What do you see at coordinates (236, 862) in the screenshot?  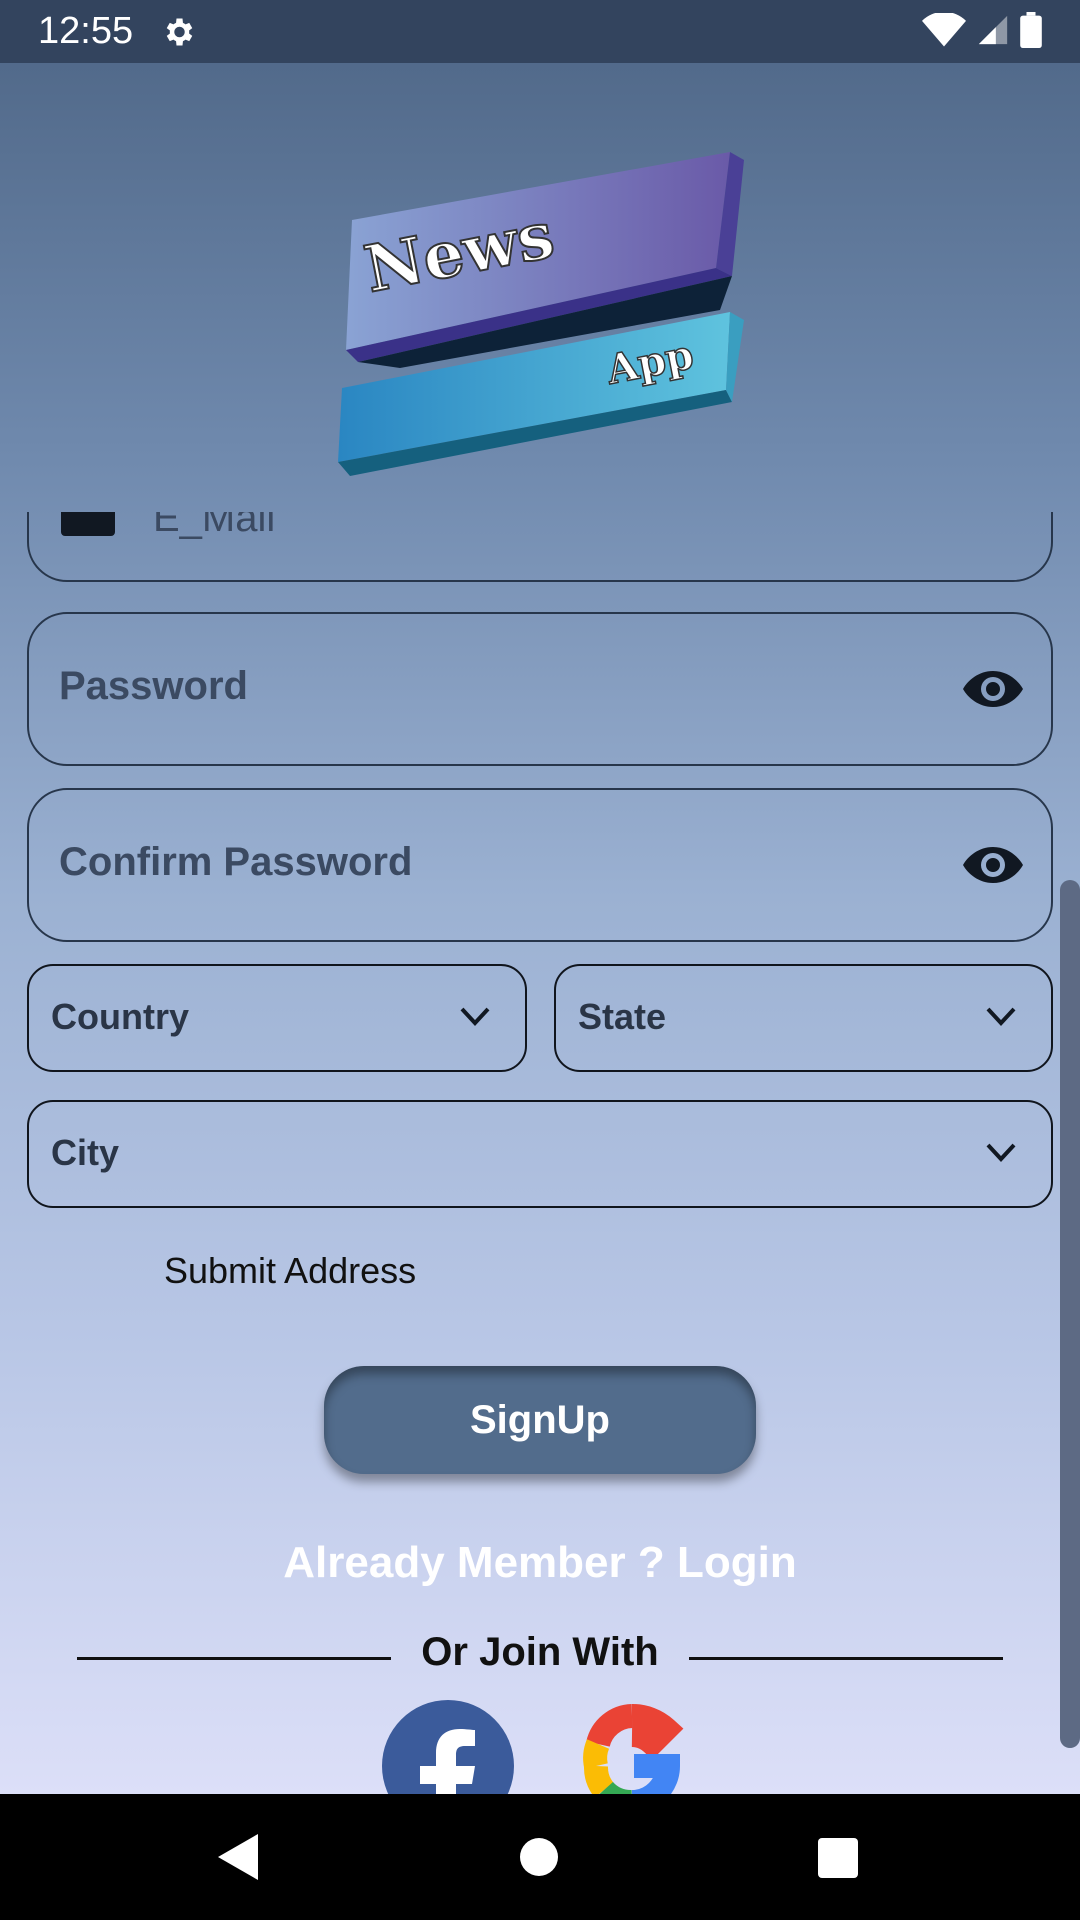 I see `confirm-password-placeholder: Confirm Password` at bounding box center [236, 862].